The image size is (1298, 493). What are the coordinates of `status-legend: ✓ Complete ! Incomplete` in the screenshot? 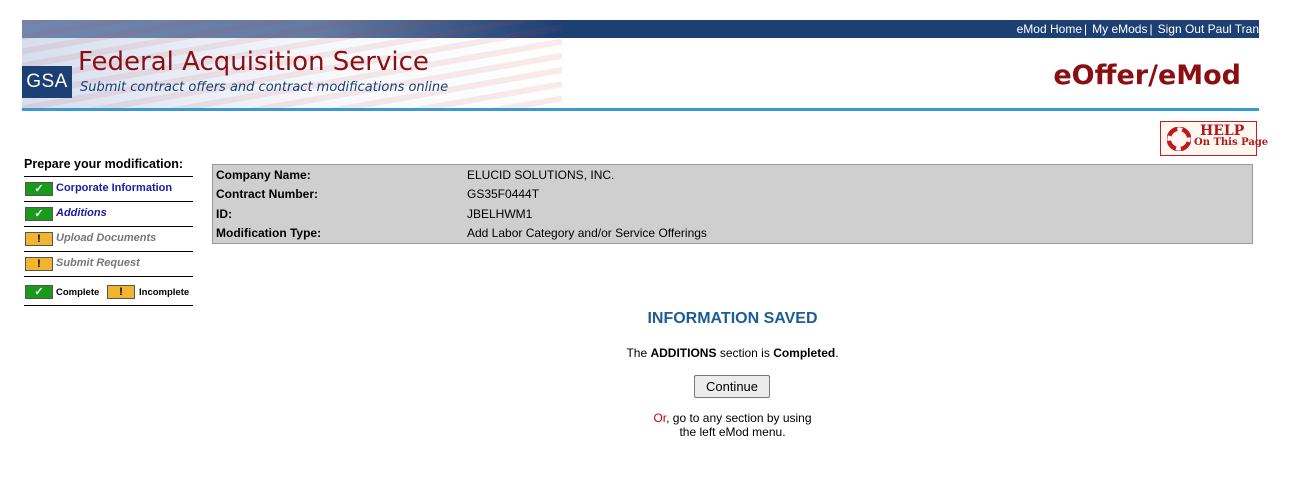 It's located at (108, 291).